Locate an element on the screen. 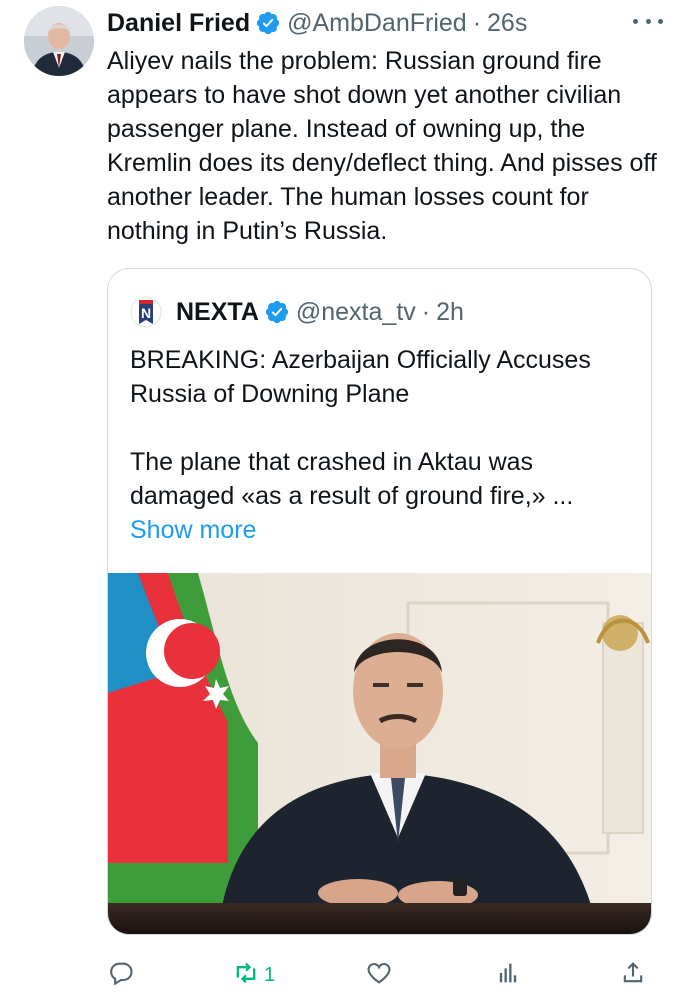 The width and height of the screenshot is (681, 1000). reply-button is located at coordinates (121, 975).